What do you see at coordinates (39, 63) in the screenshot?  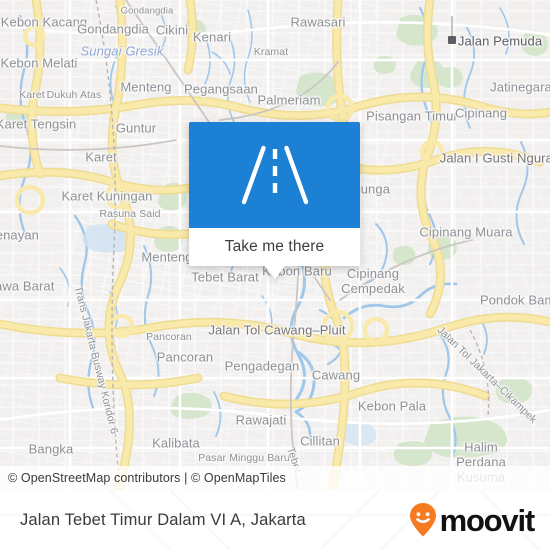 I see `map-label: Kebon Melati` at bounding box center [39, 63].